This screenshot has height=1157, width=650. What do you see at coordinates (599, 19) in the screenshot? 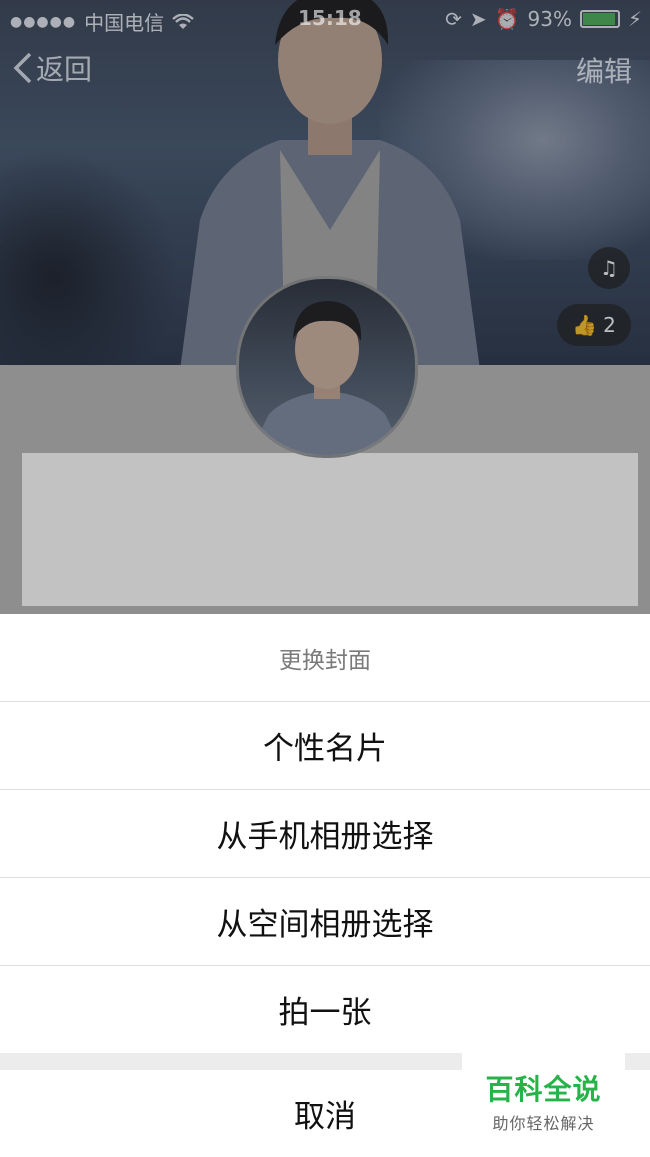
I see `battery-icon` at bounding box center [599, 19].